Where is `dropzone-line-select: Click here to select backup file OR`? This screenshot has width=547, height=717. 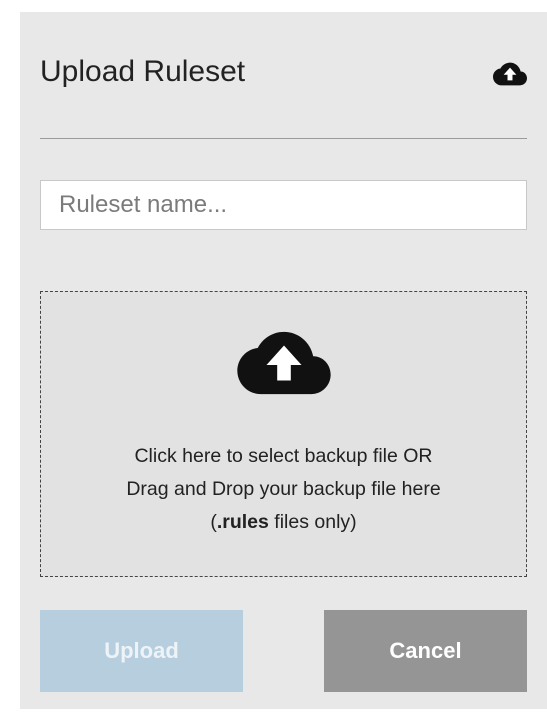 dropzone-line-select: Click here to select backup file OR is located at coordinates (283, 456).